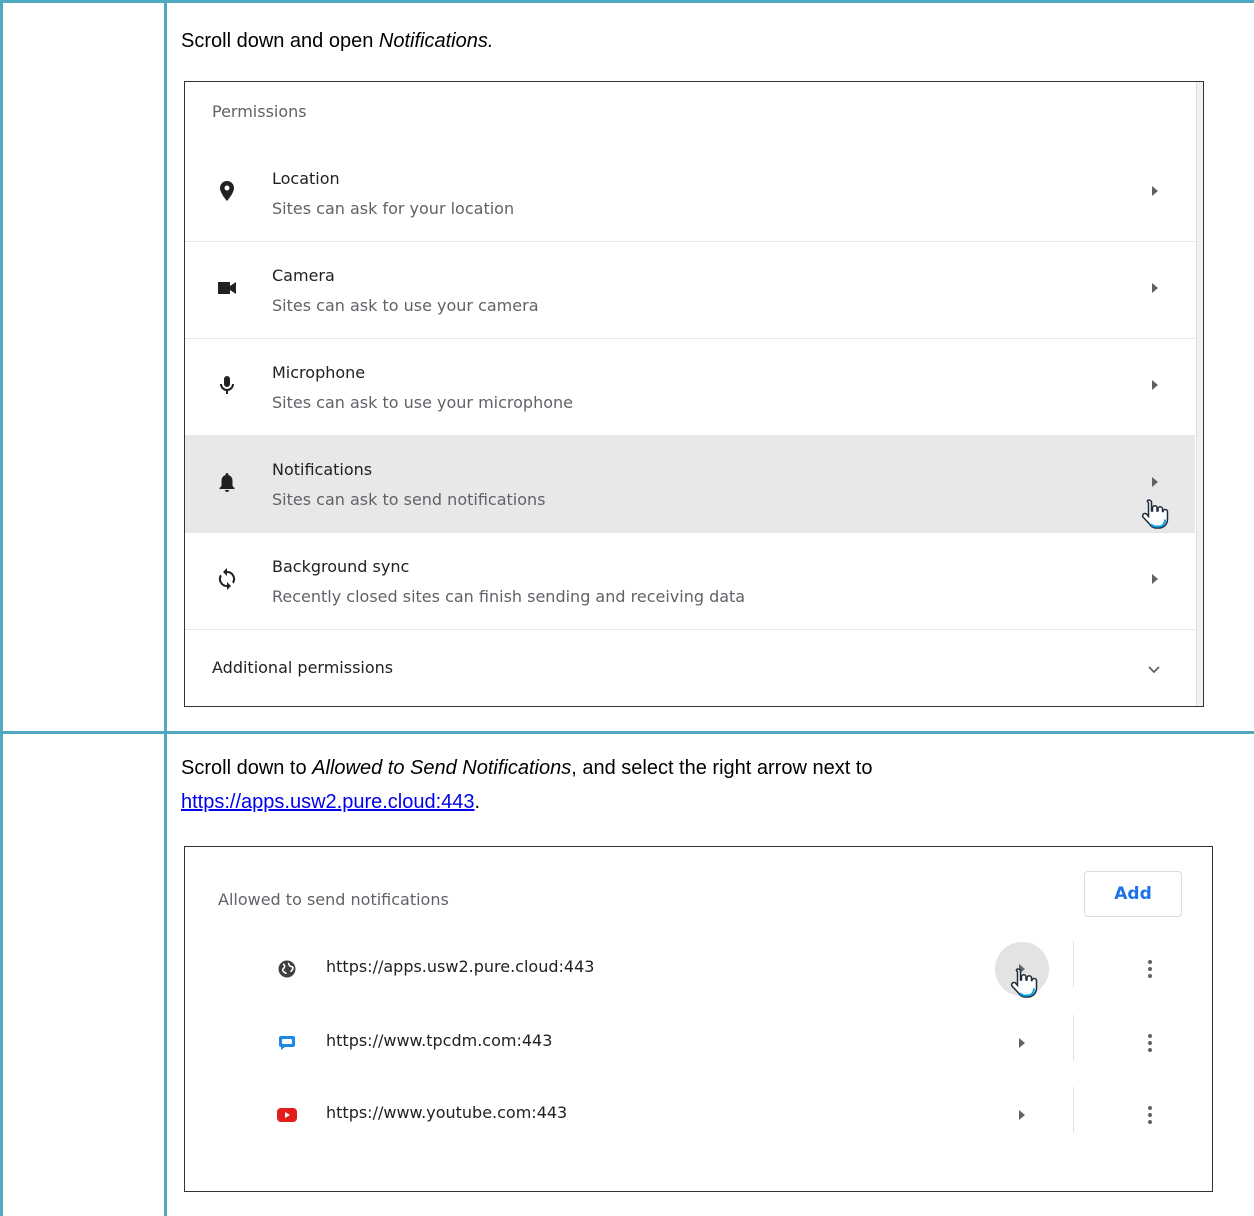 This screenshot has height=1216, width=1254. Describe the element at coordinates (227, 482) in the screenshot. I see `bell-icon` at that location.